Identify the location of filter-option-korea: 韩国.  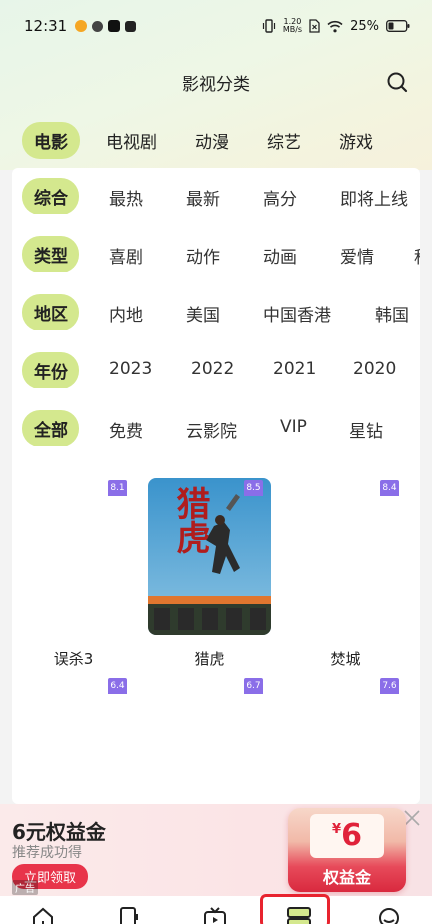
(392, 313).